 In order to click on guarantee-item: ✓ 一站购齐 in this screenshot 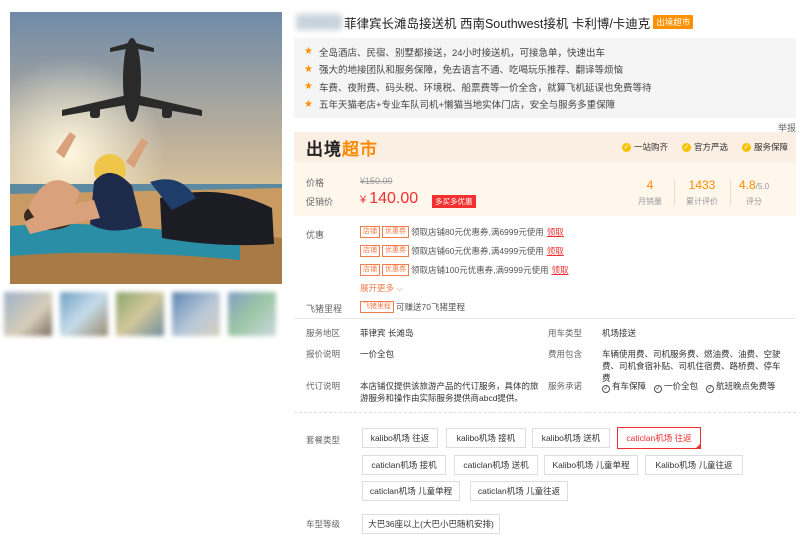, I will do `click(644, 147)`.